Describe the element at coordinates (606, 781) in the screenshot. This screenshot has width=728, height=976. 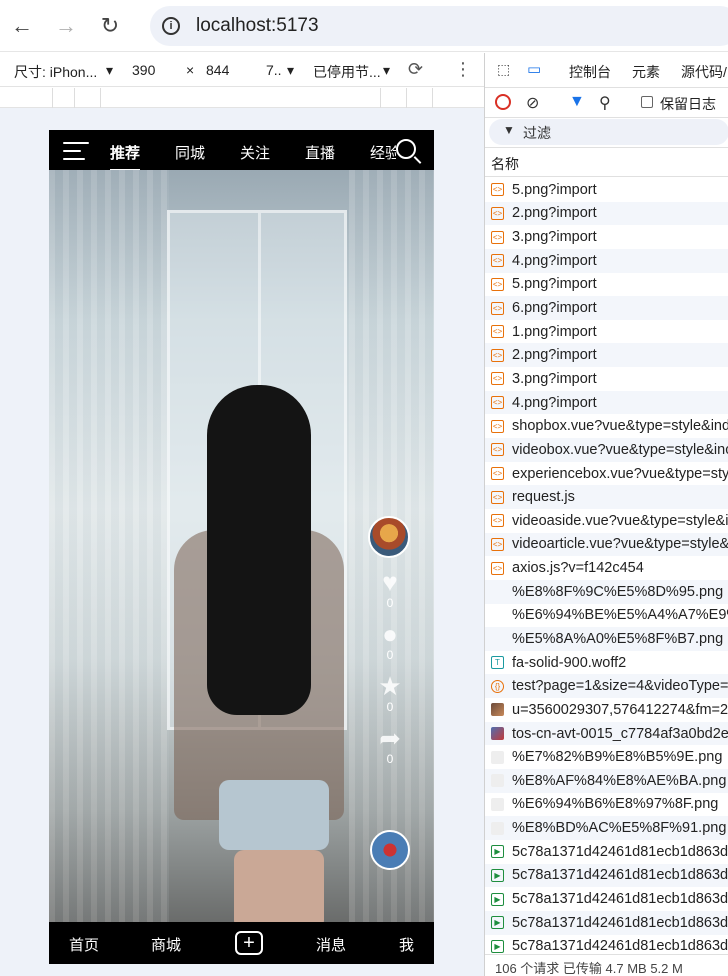
I see `request-row: %E8%AF%84%E8%AE%BA.png` at that location.